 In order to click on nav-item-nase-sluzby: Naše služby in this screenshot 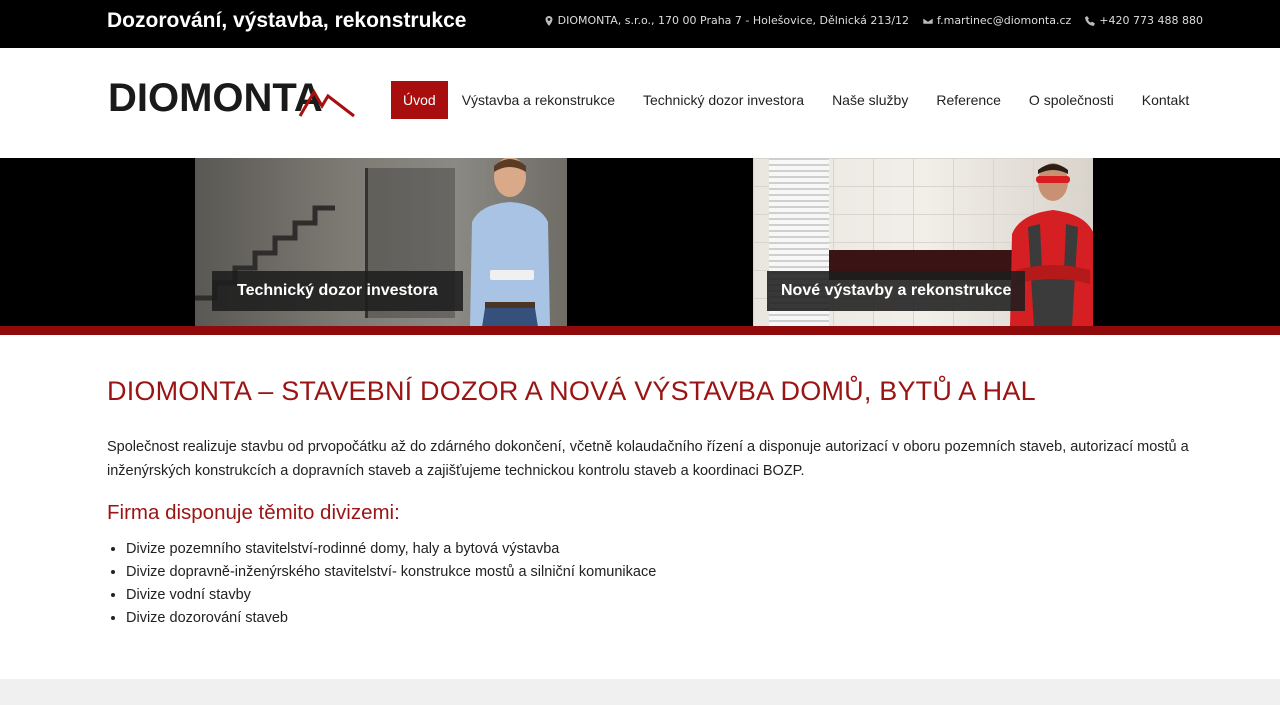, I will do `click(870, 100)`.